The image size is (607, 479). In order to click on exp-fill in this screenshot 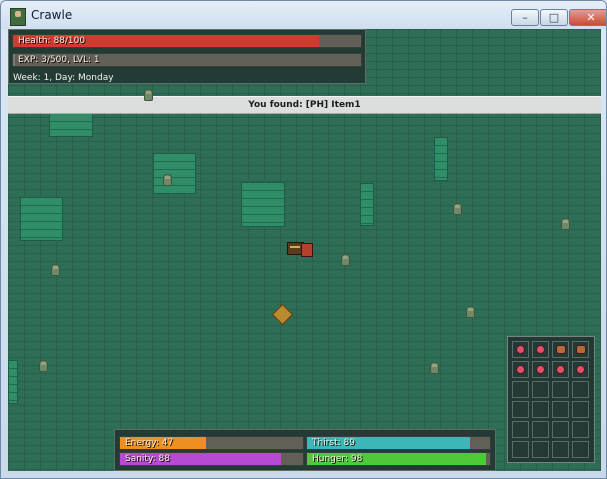, I will do `click(14, 60)`.